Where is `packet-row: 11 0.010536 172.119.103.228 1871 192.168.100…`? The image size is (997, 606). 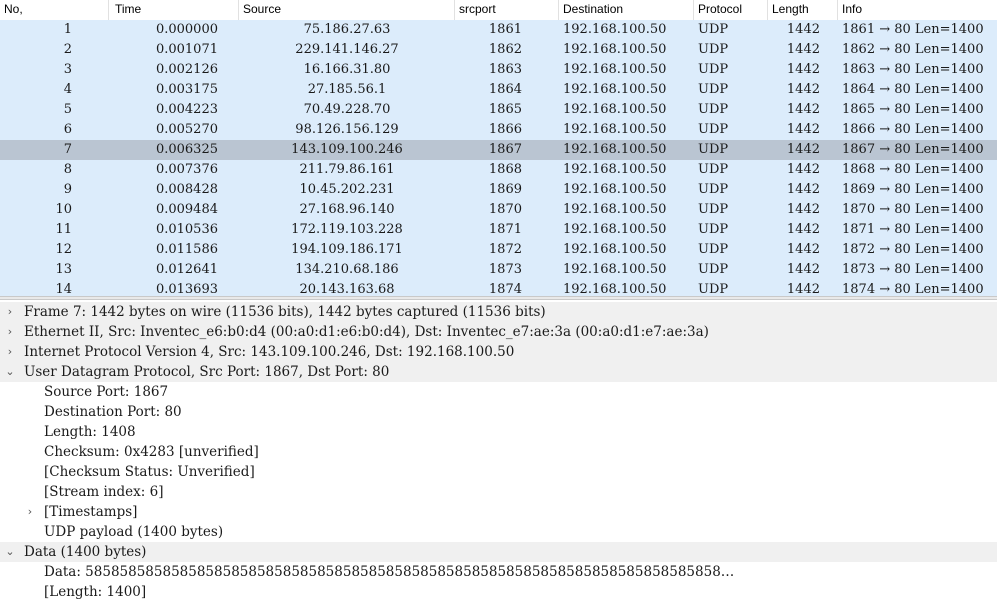 packet-row: 11 0.010536 172.119.103.228 1871 192.168.100… is located at coordinates (498, 230).